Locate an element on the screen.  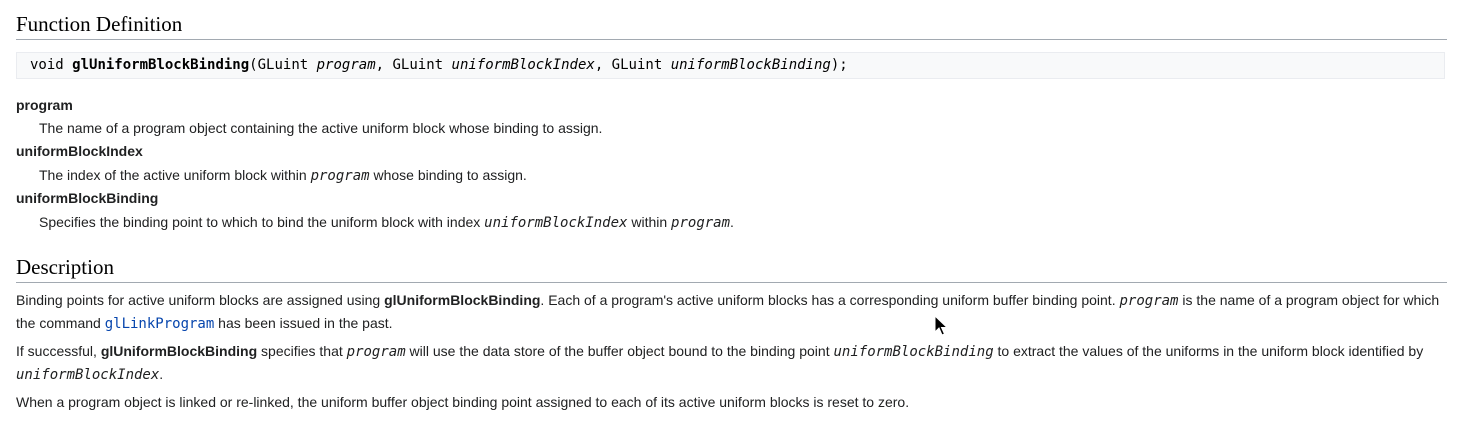
param-term-program: program is located at coordinates (44, 105).